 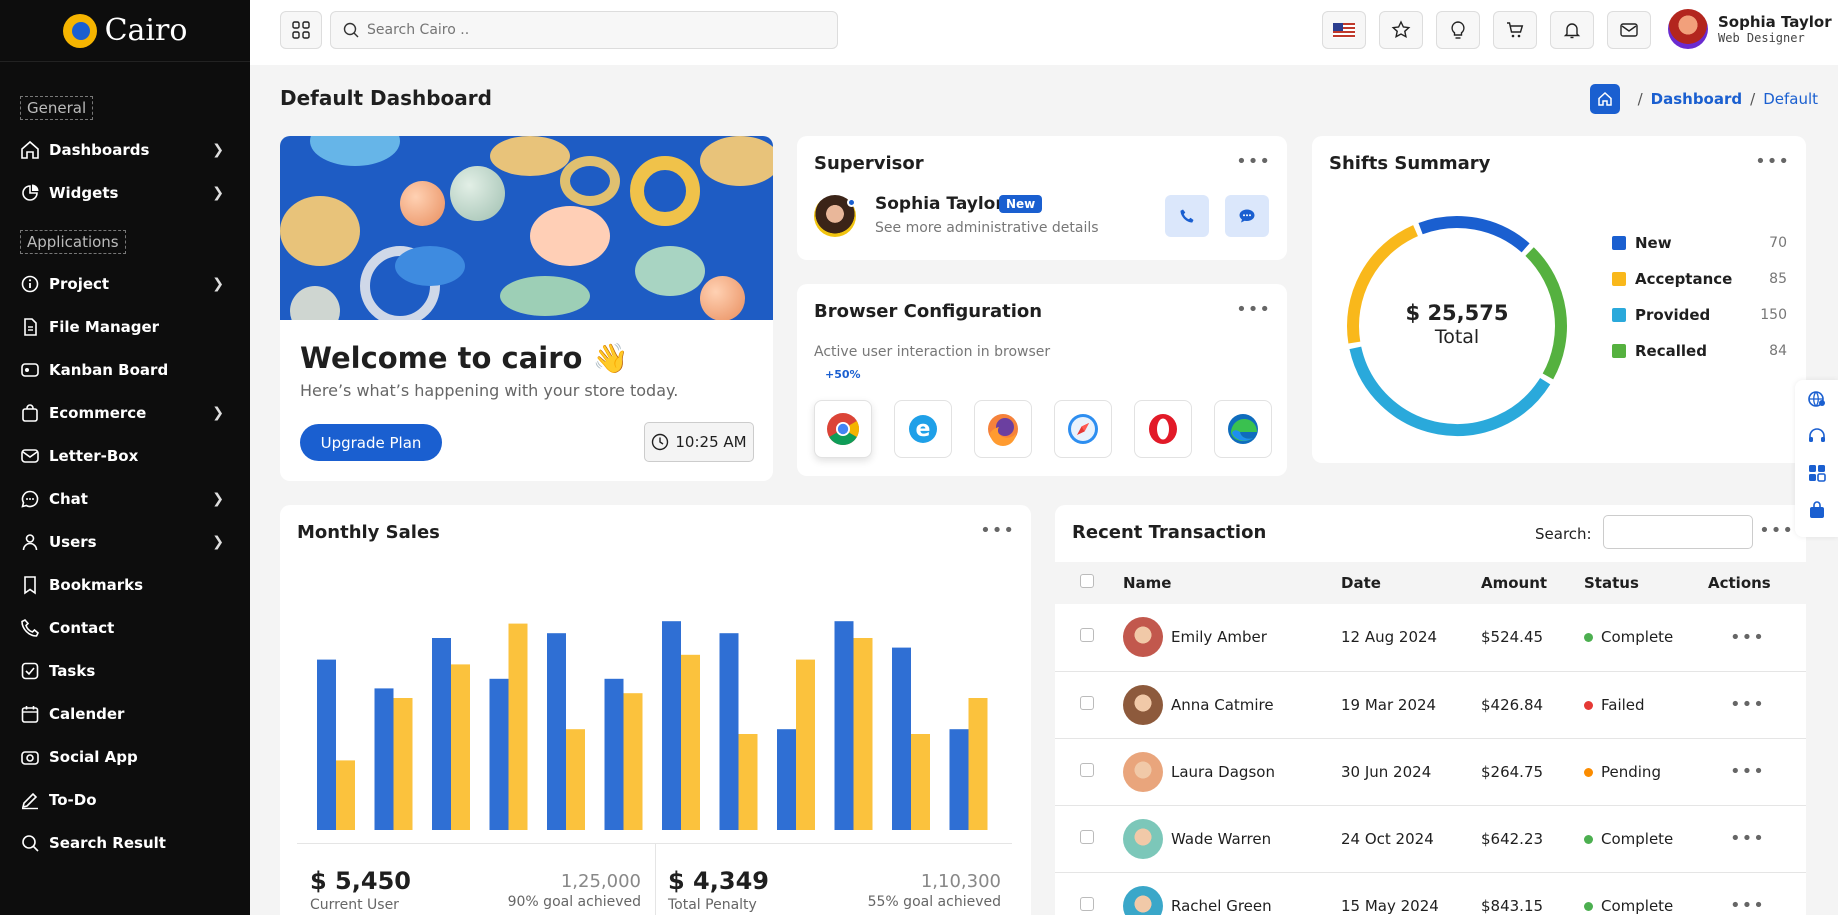 What do you see at coordinates (1344, 30) in the screenshot?
I see `language-button` at bounding box center [1344, 30].